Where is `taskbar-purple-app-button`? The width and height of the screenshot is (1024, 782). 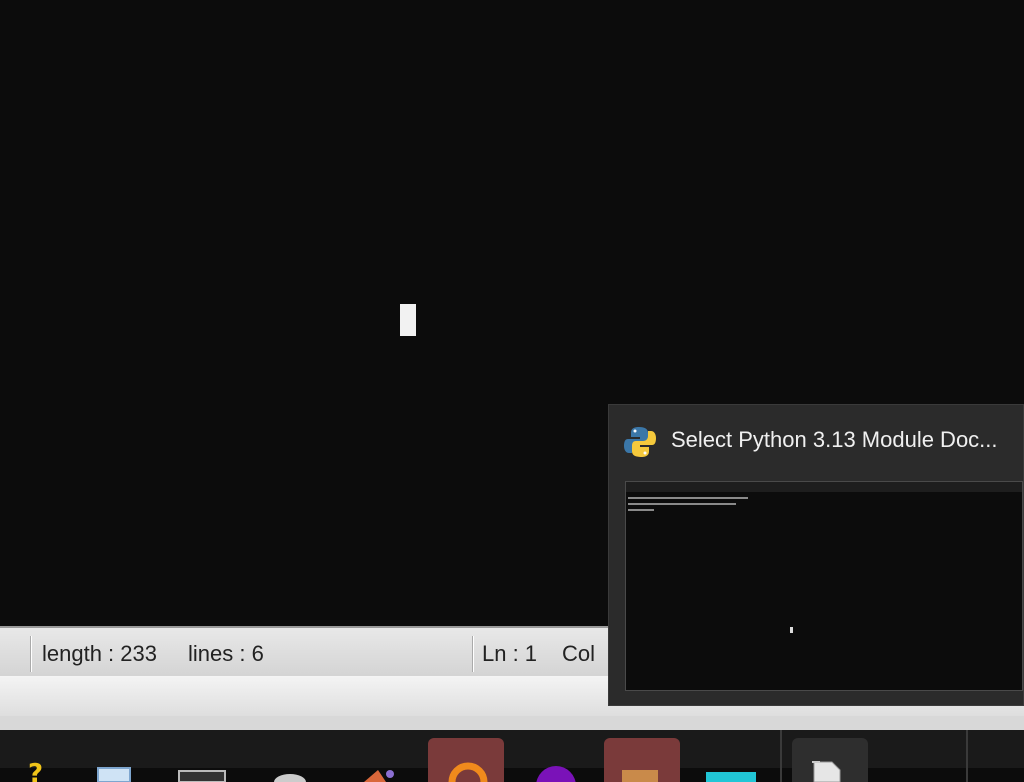
taskbar-purple-app-button is located at coordinates (556, 760).